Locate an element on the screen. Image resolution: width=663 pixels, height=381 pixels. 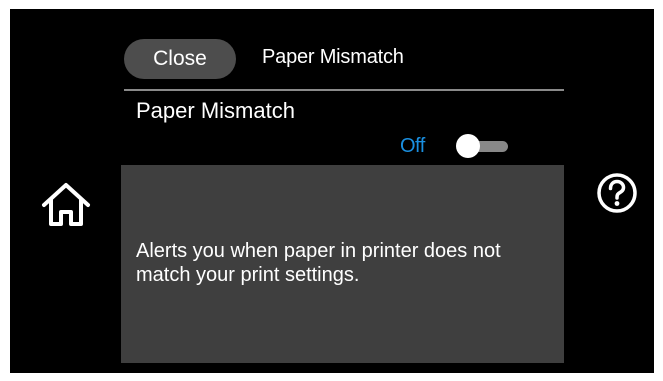
help-icon is located at coordinates (617, 193).